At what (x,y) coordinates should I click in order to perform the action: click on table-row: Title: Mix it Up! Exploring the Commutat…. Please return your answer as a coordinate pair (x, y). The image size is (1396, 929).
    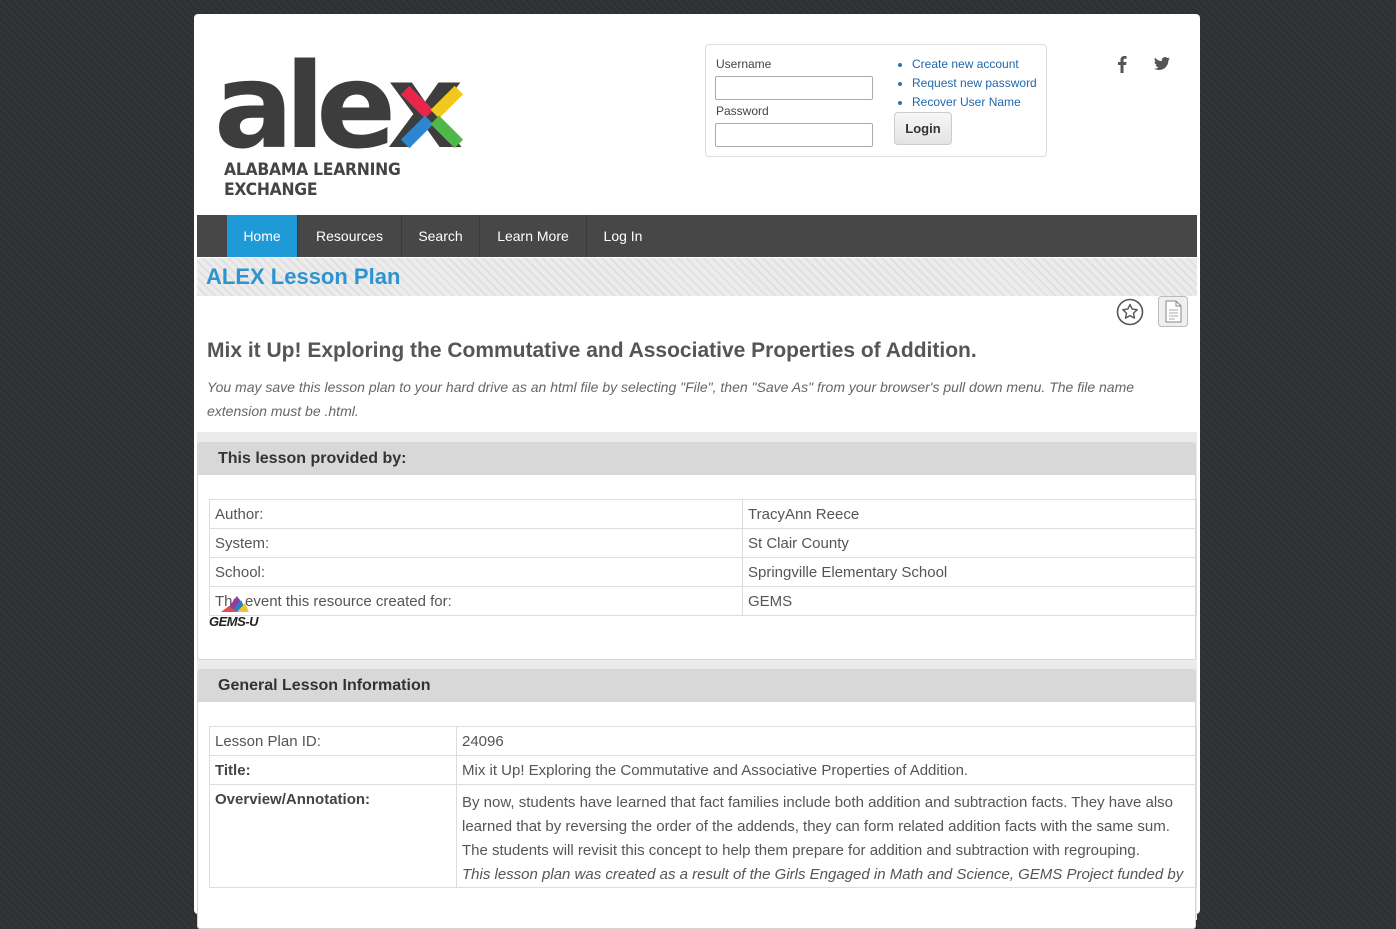
    Looking at the image, I should click on (703, 770).